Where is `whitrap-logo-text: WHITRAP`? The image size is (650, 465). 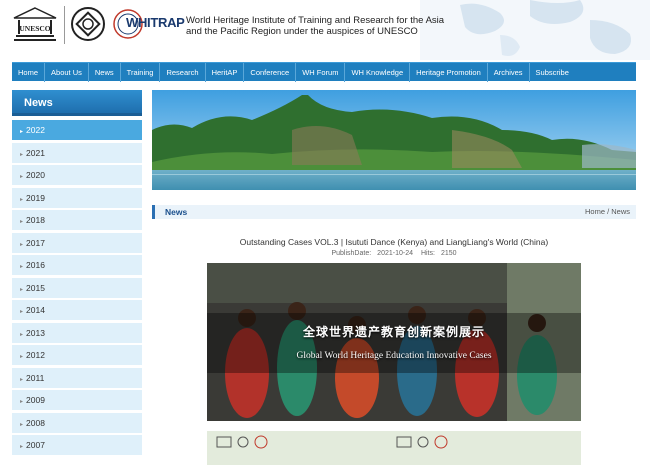 whitrap-logo-text: WHITRAP is located at coordinates (155, 22).